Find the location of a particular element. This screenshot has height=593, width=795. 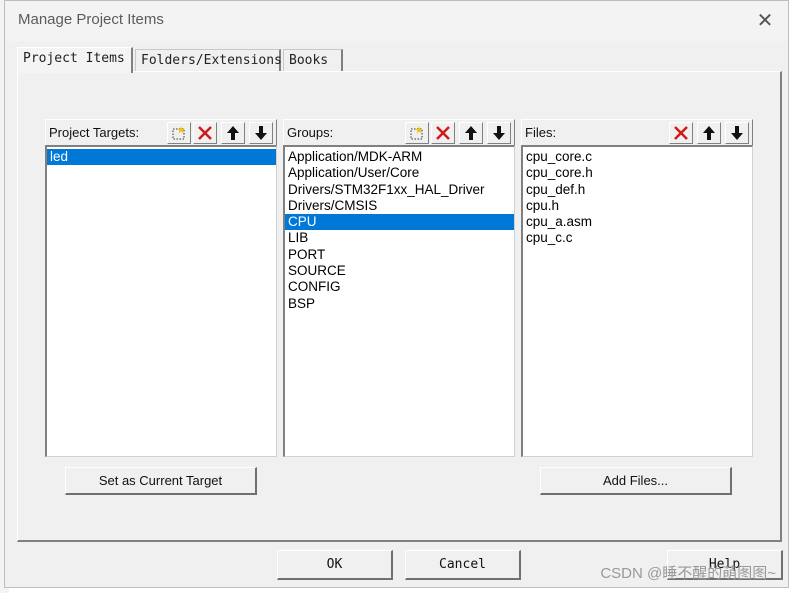

tab-project-items: Project Items is located at coordinates (75, 60).